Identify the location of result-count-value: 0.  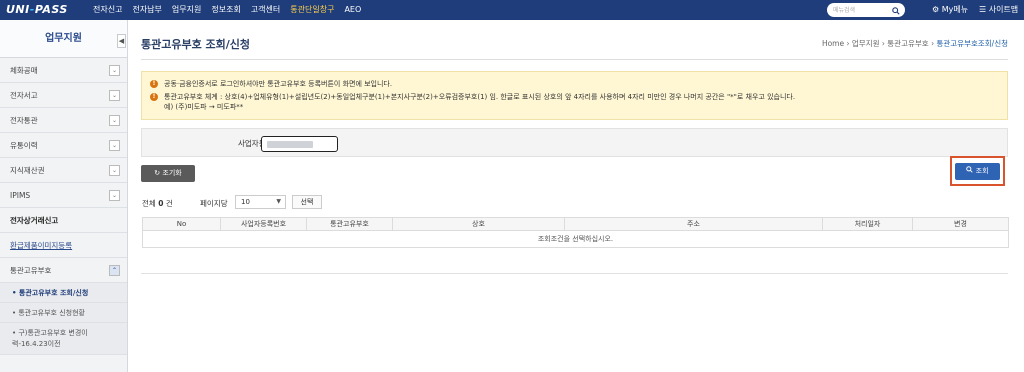
(161, 203).